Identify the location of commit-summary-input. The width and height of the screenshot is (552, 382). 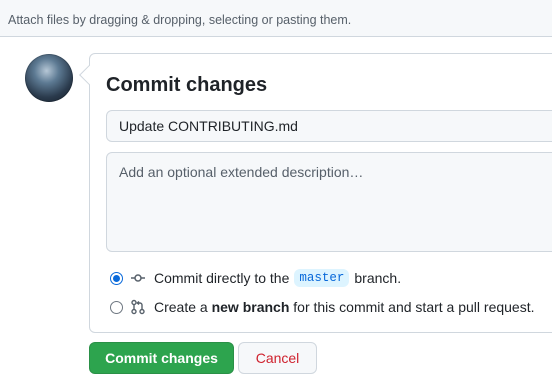
(329, 126).